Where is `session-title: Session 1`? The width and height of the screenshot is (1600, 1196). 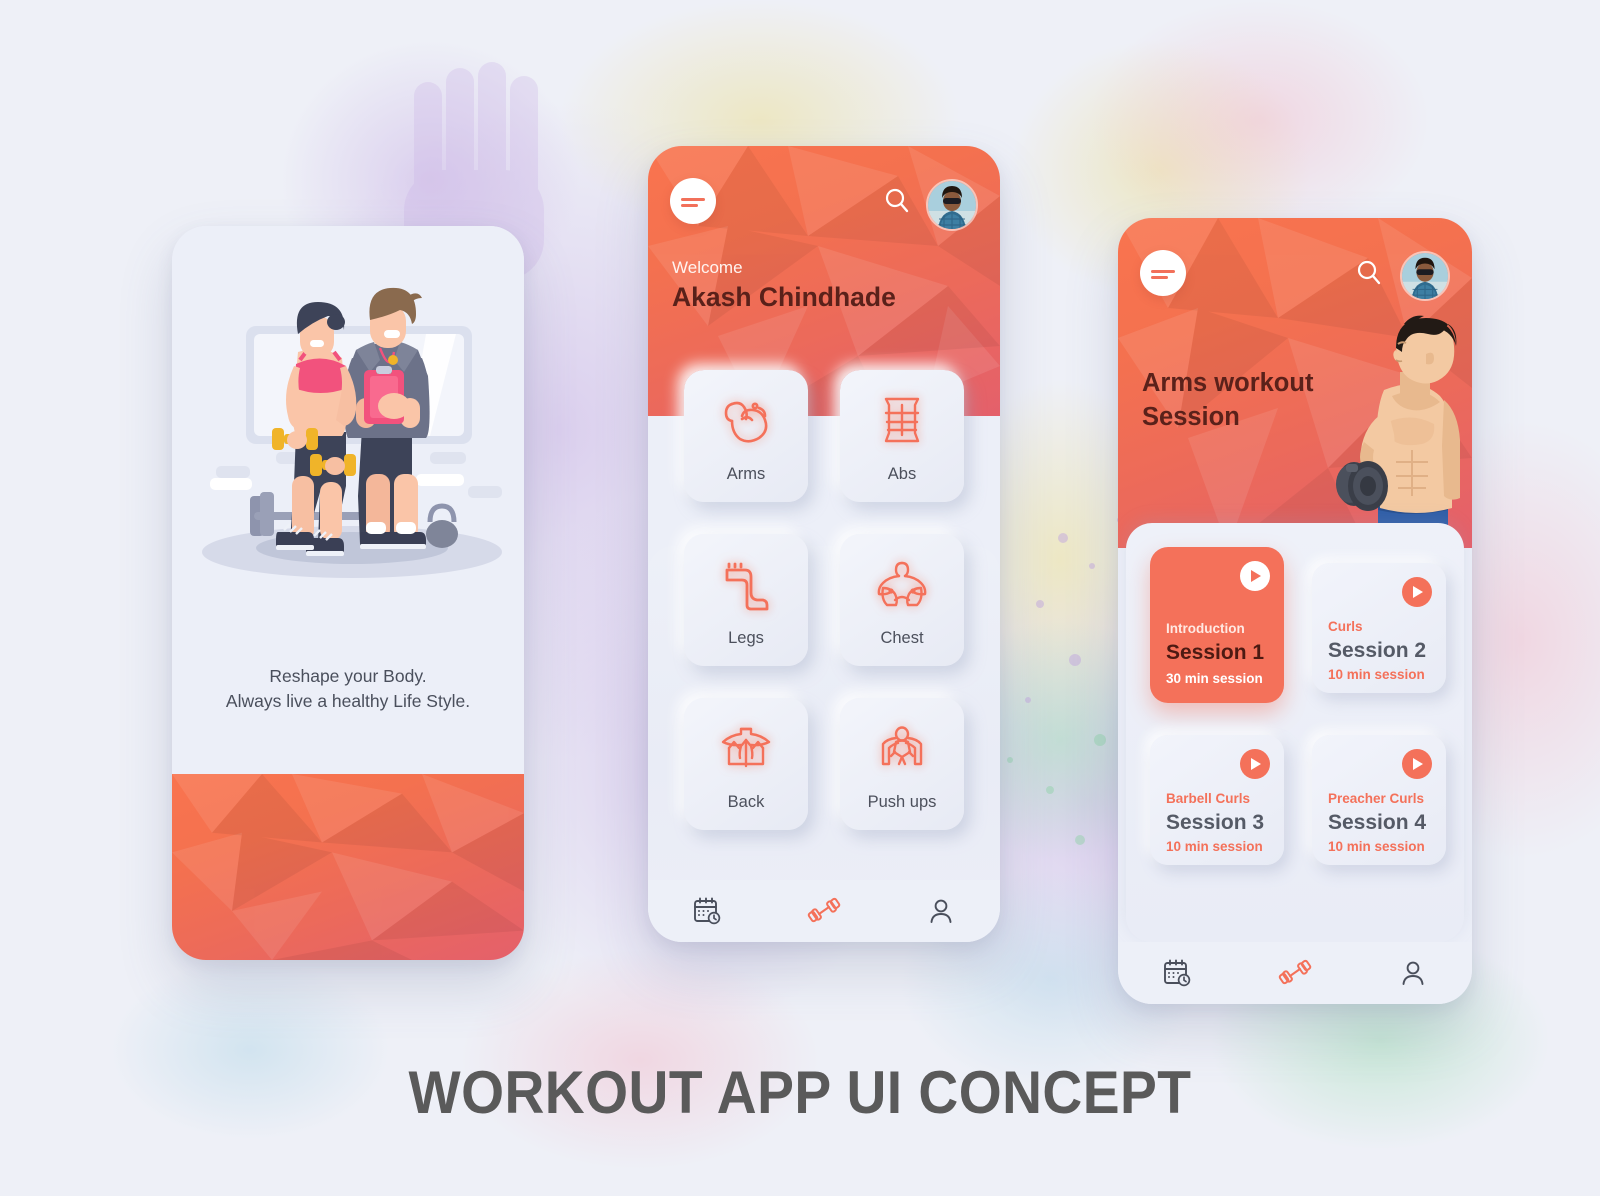
session-title: Session 1 is located at coordinates (1215, 652).